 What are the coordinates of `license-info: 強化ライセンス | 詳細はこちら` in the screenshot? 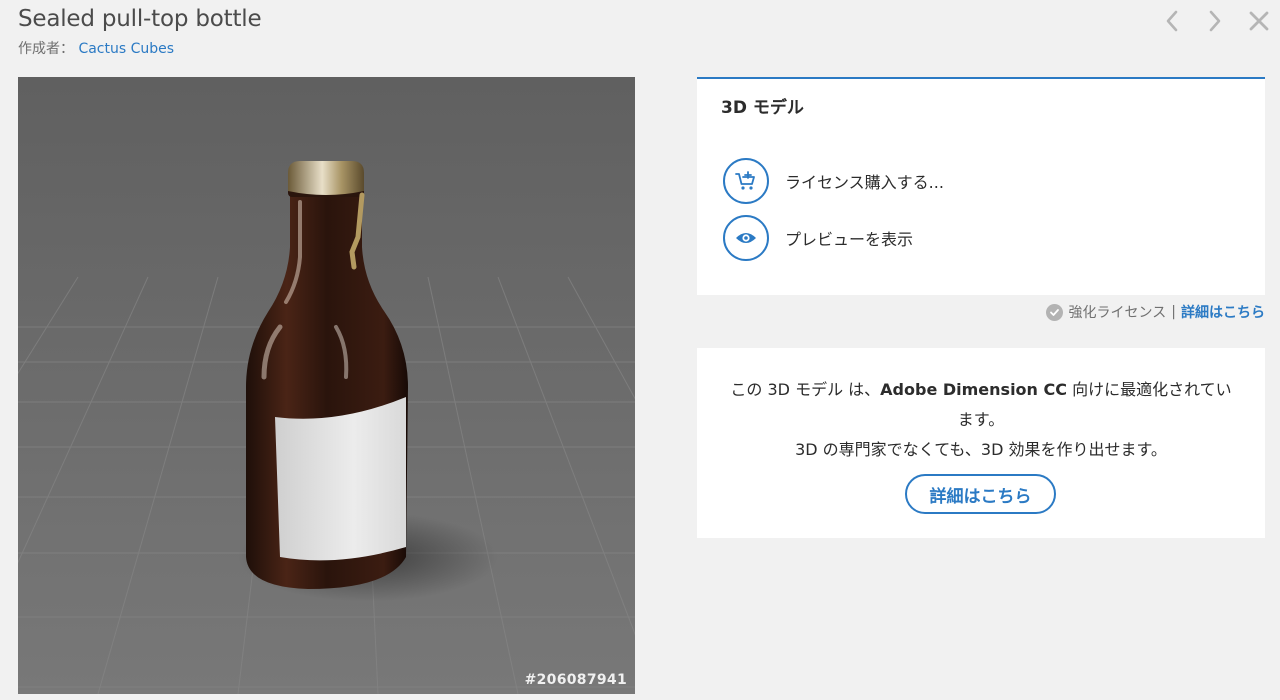 It's located at (1155, 312).